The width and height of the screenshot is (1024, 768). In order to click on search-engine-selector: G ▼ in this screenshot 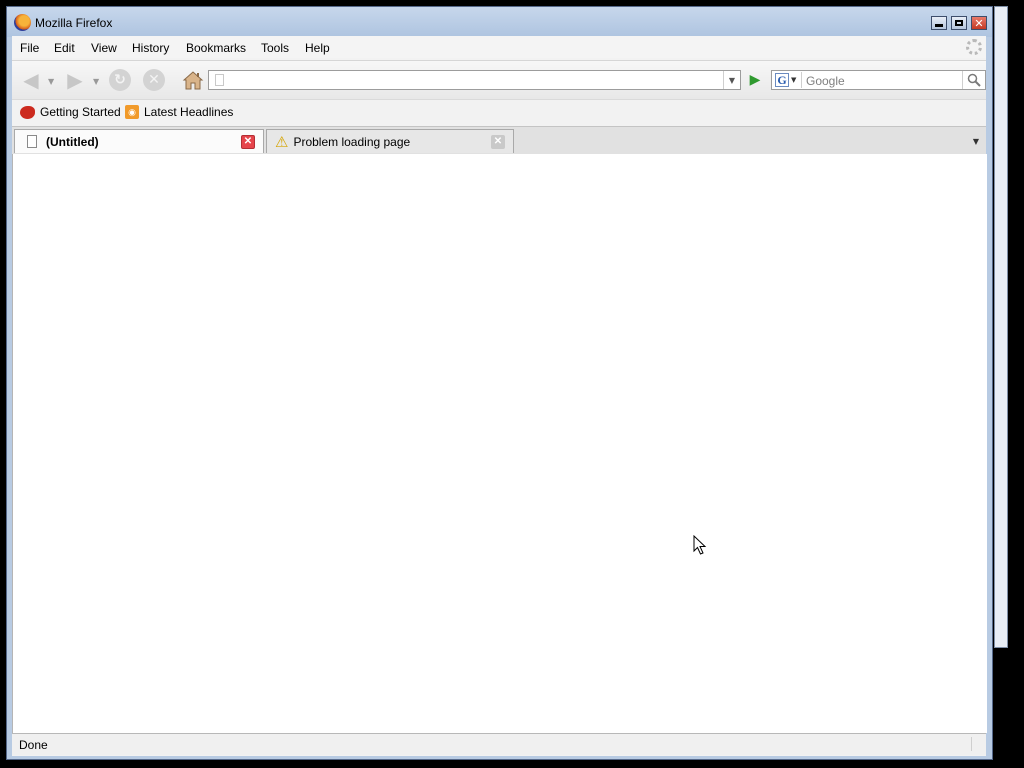, I will do `click(787, 80)`.